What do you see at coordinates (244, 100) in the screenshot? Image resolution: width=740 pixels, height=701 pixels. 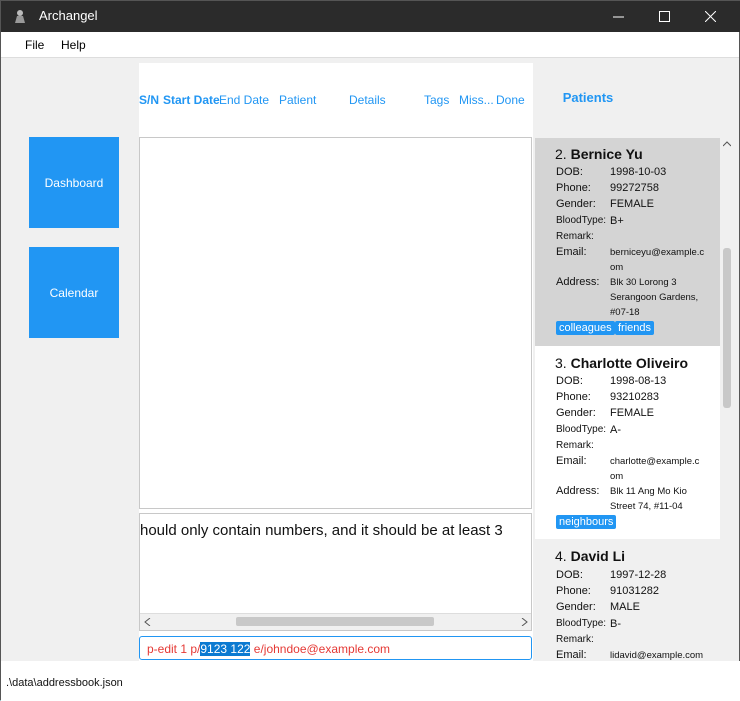 I see `column-end-date: End Date` at bounding box center [244, 100].